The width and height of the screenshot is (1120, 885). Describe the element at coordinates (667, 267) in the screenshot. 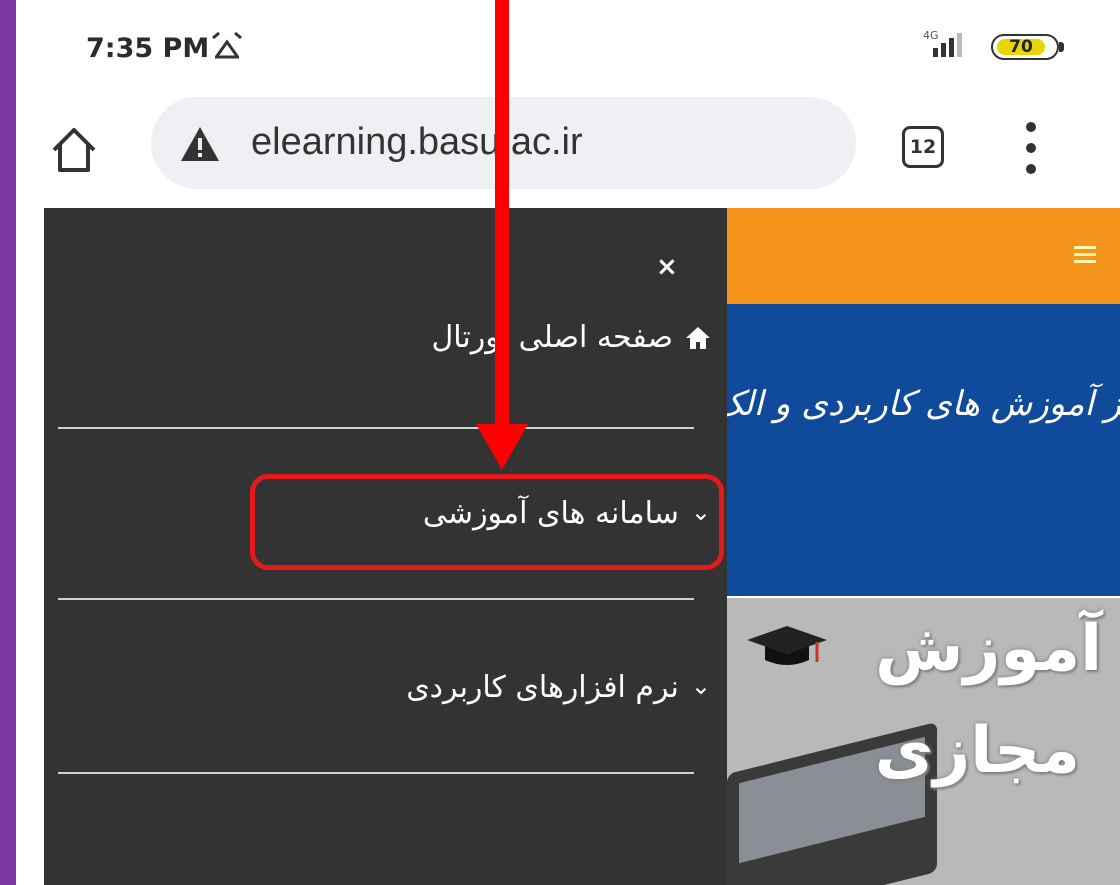

I see `close-icon: ×` at that location.